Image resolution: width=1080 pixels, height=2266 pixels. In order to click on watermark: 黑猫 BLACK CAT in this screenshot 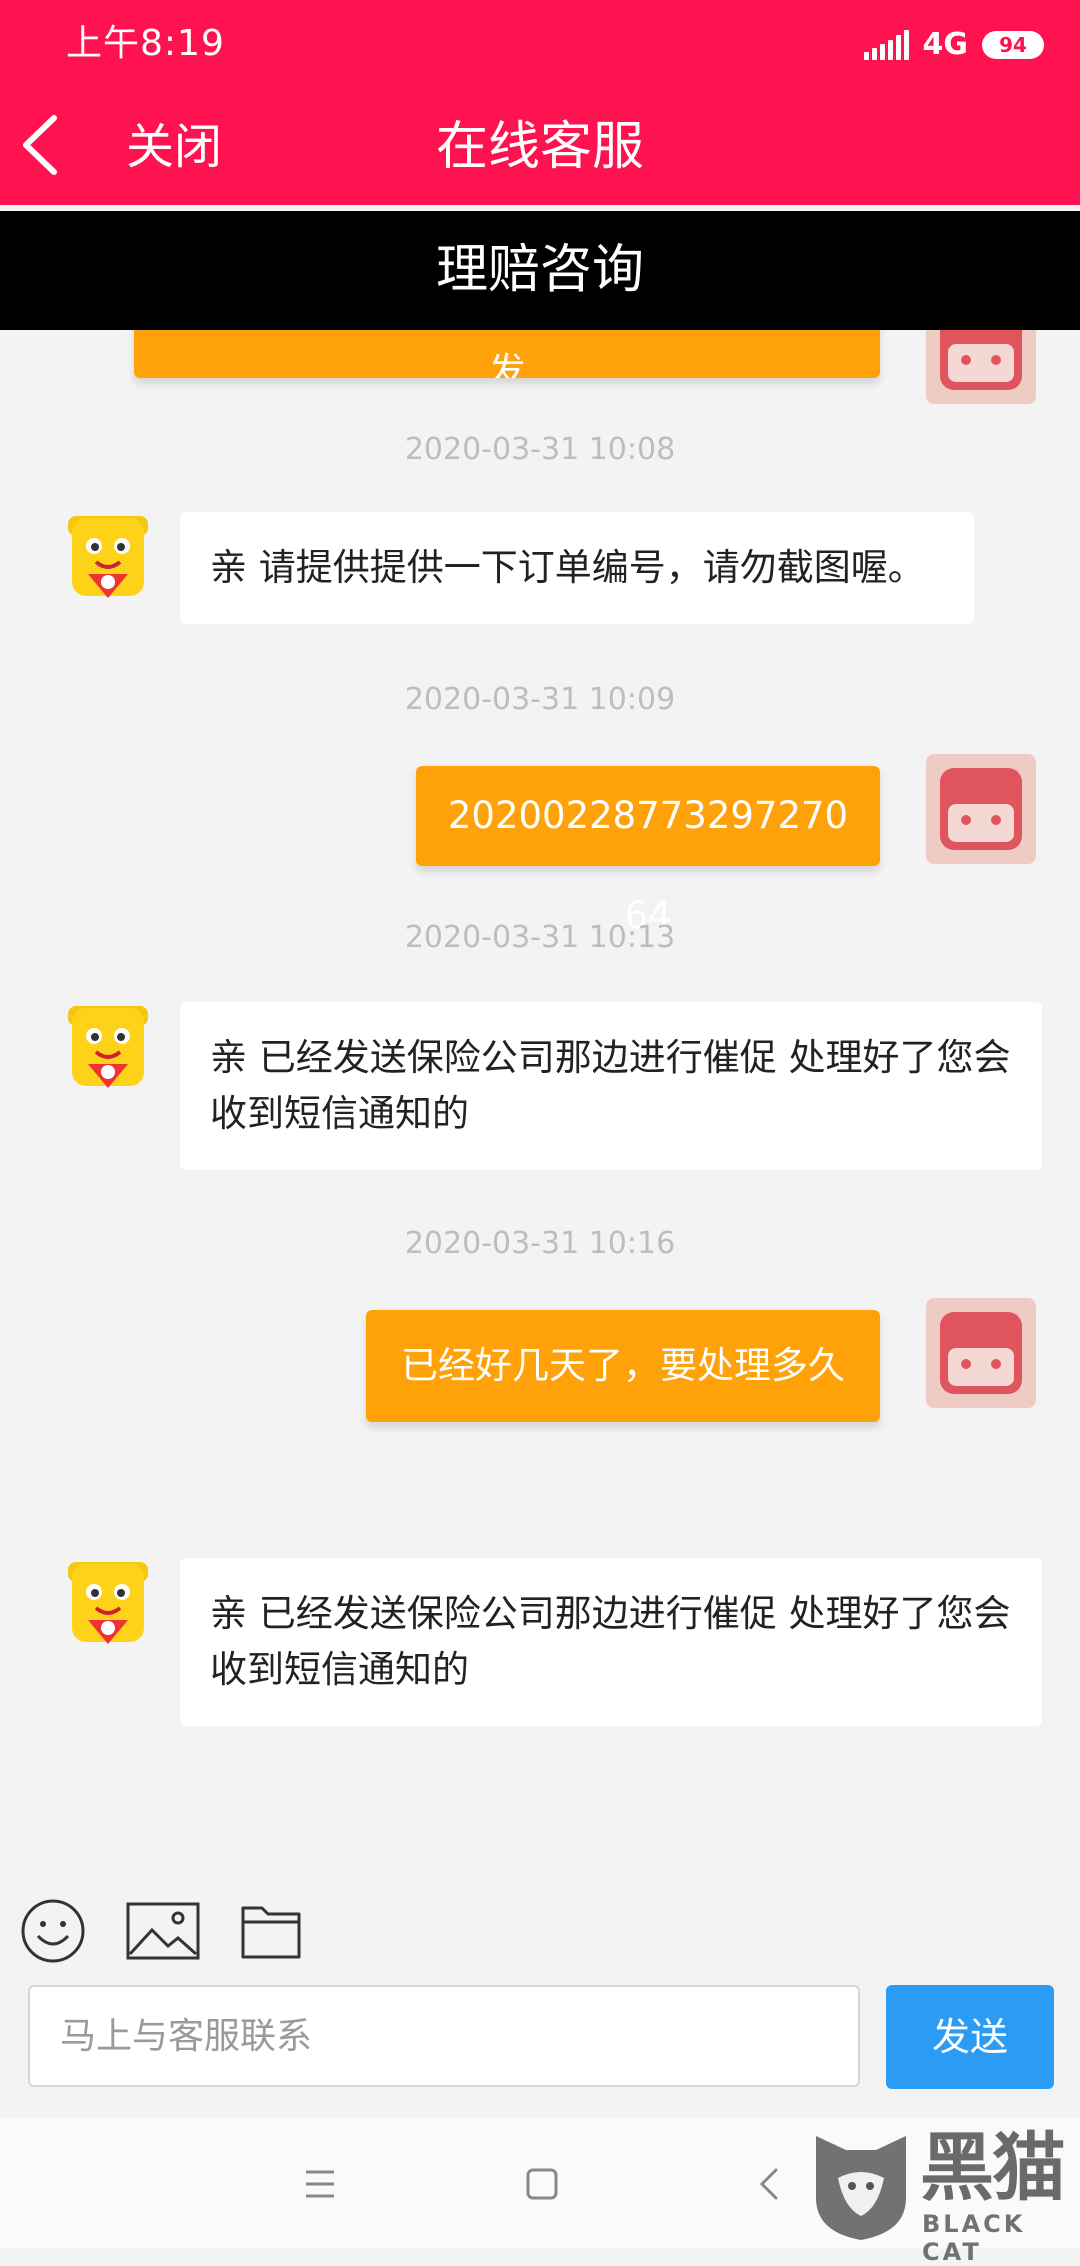, I will do `click(942, 2195)`.